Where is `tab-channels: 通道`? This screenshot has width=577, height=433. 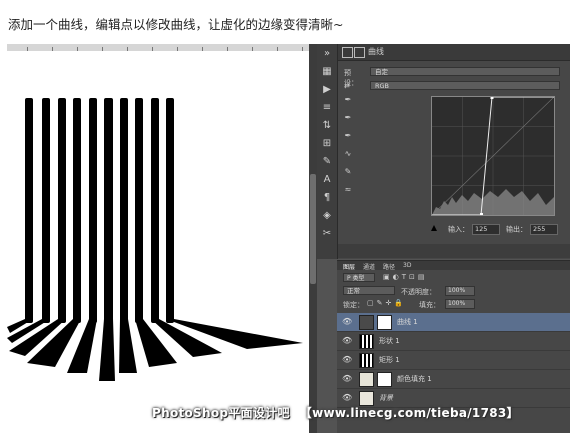 tab-channels: 通道 is located at coordinates (369, 266).